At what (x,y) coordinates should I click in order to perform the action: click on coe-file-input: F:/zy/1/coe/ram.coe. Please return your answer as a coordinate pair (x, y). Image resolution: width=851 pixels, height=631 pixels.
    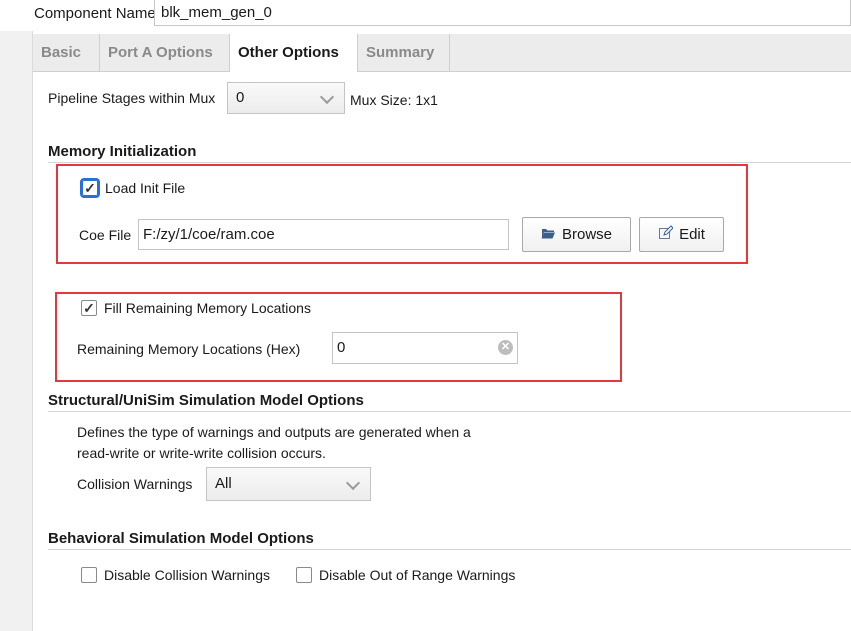
    Looking at the image, I should click on (323, 234).